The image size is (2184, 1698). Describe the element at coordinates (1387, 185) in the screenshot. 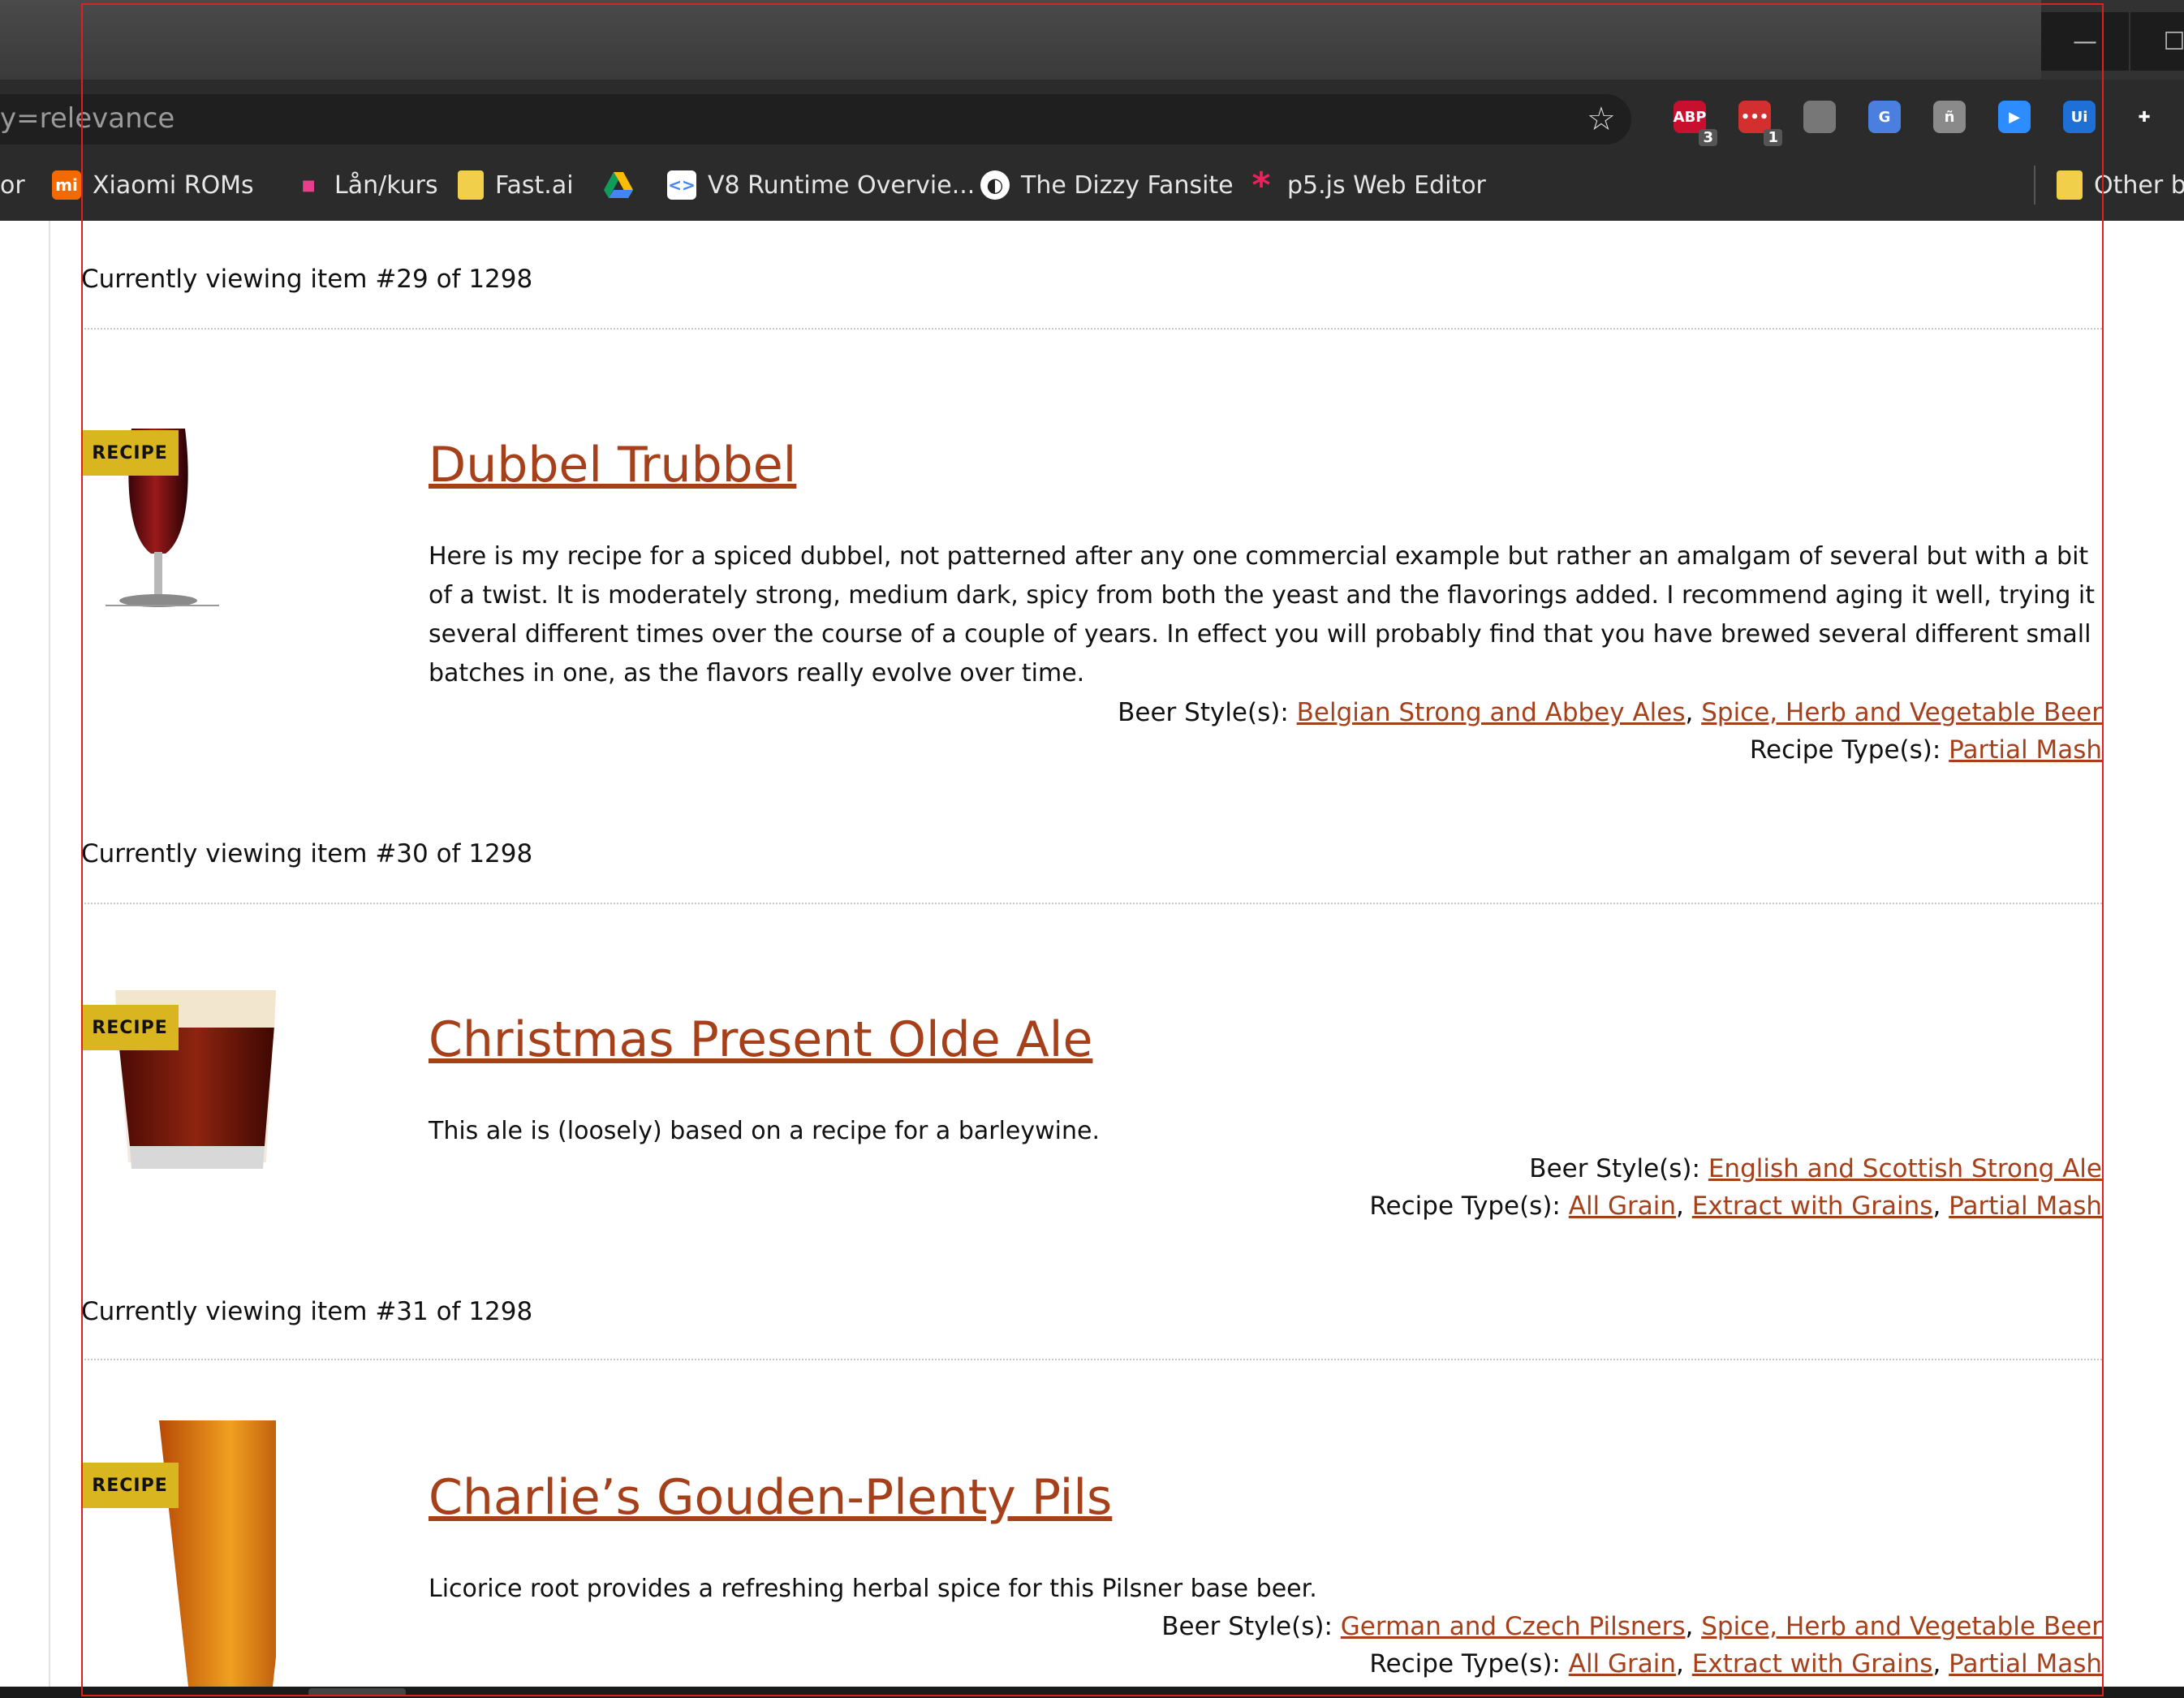

I see `bookmark-label: p5.js Web Editor` at that location.